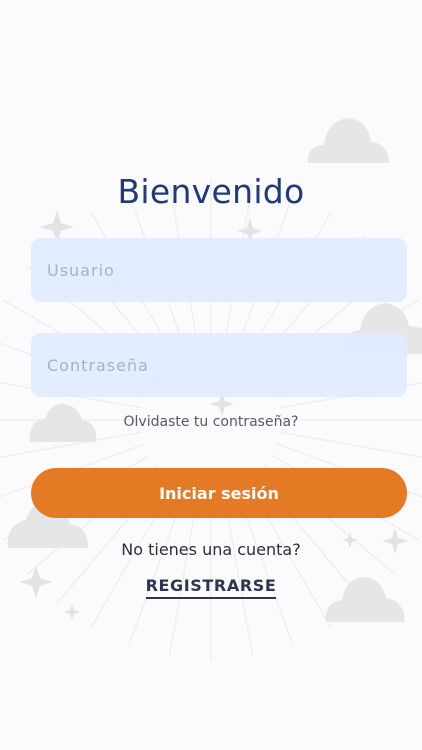 Image resolution: width=422 pixels, height=750 pixels. Describe the element at coordinates (211, 191) in the screenshot. I see `welcome-title: Bienvenido` at that location.